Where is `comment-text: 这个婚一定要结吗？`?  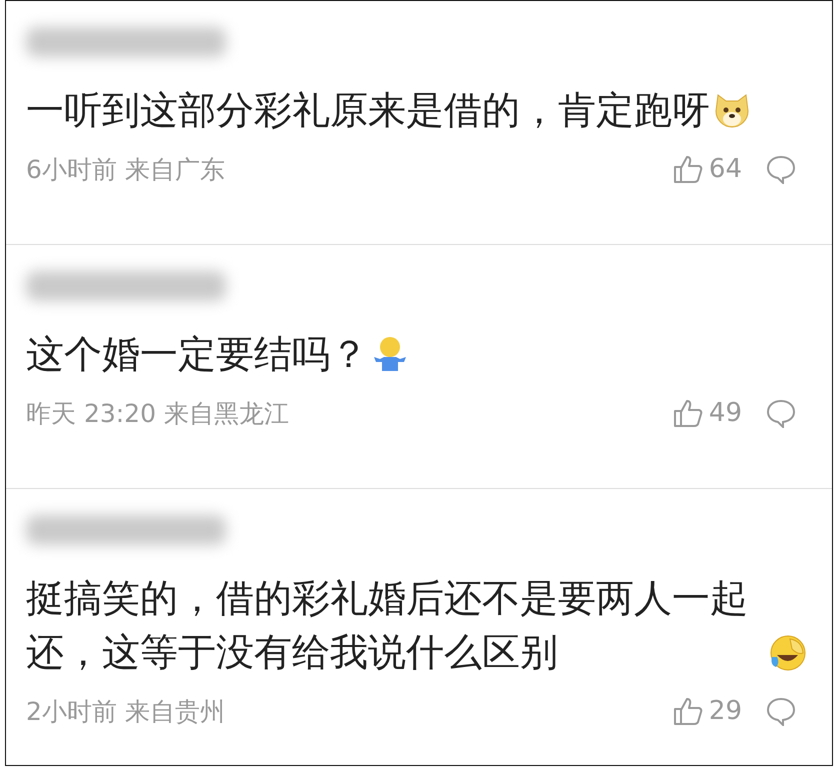 comment-text: 这个婚一定要结吗？ is located at coordinates (197, 354).